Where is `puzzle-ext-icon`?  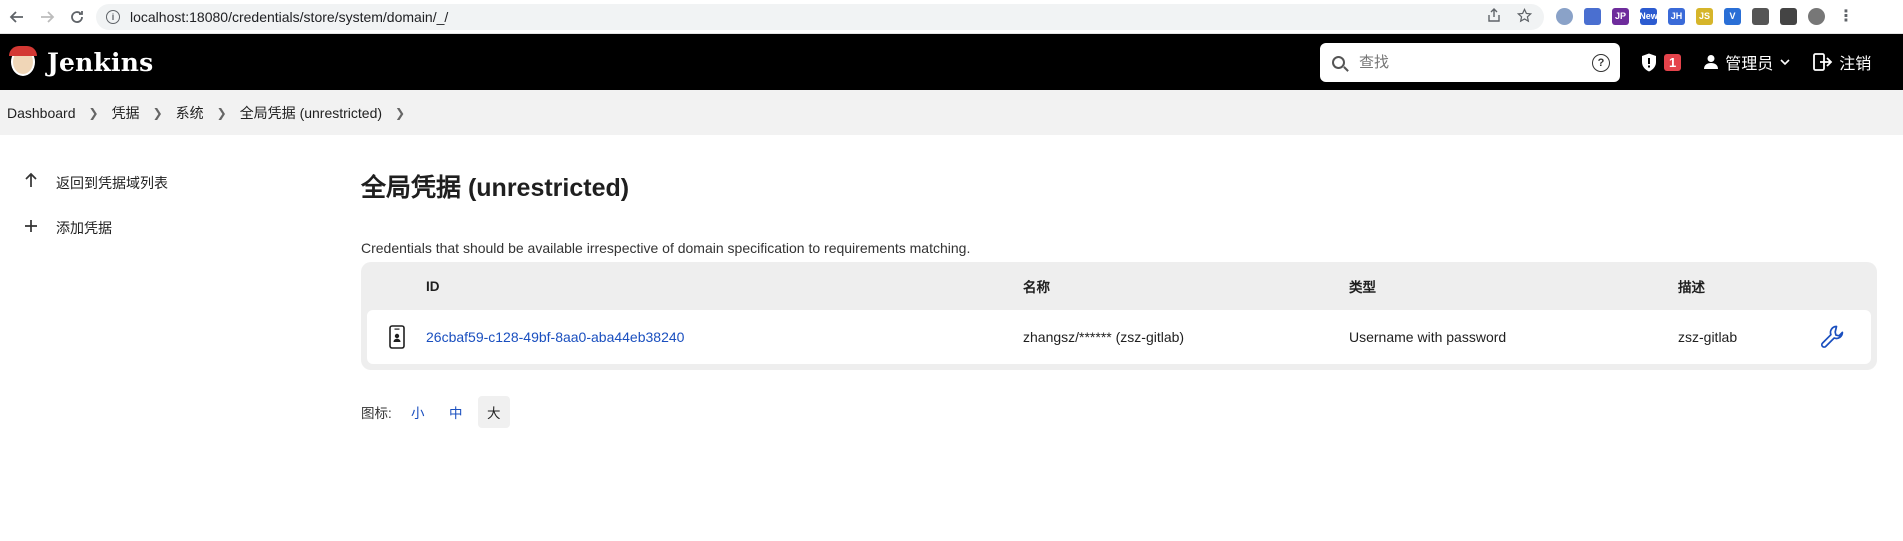
puzzle-ext-icon is located at coordinates (1760, 16).